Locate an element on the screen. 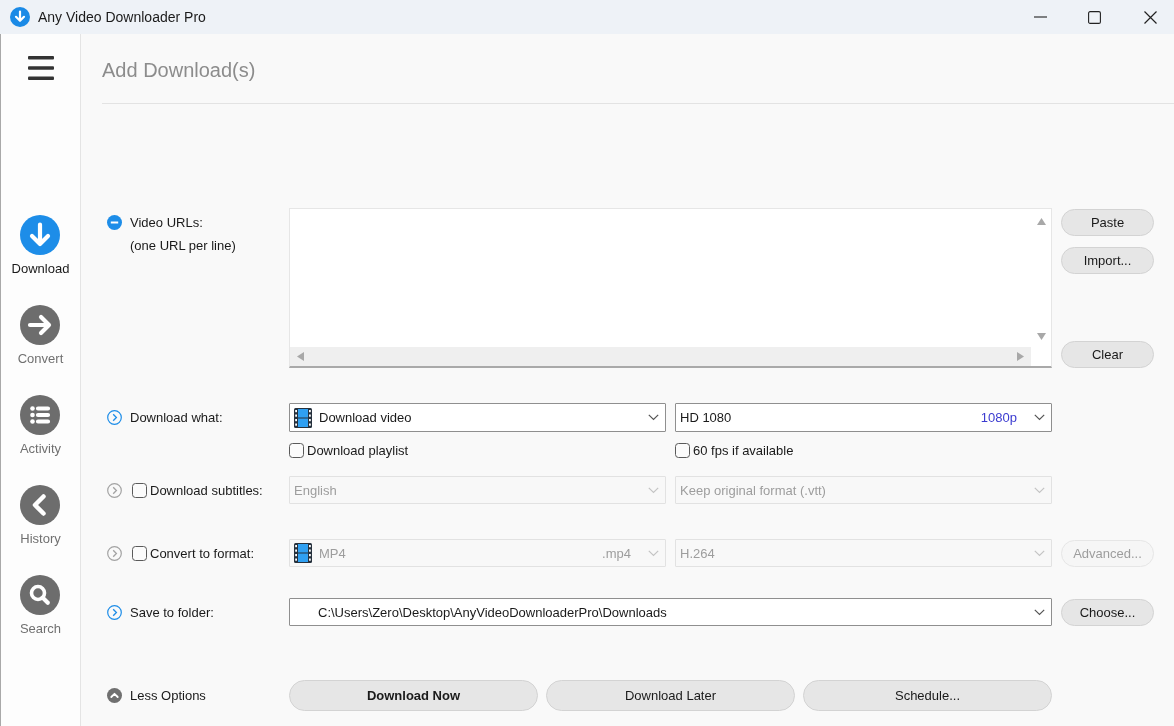  list-circle-icon is located at coordinates (40, 415).